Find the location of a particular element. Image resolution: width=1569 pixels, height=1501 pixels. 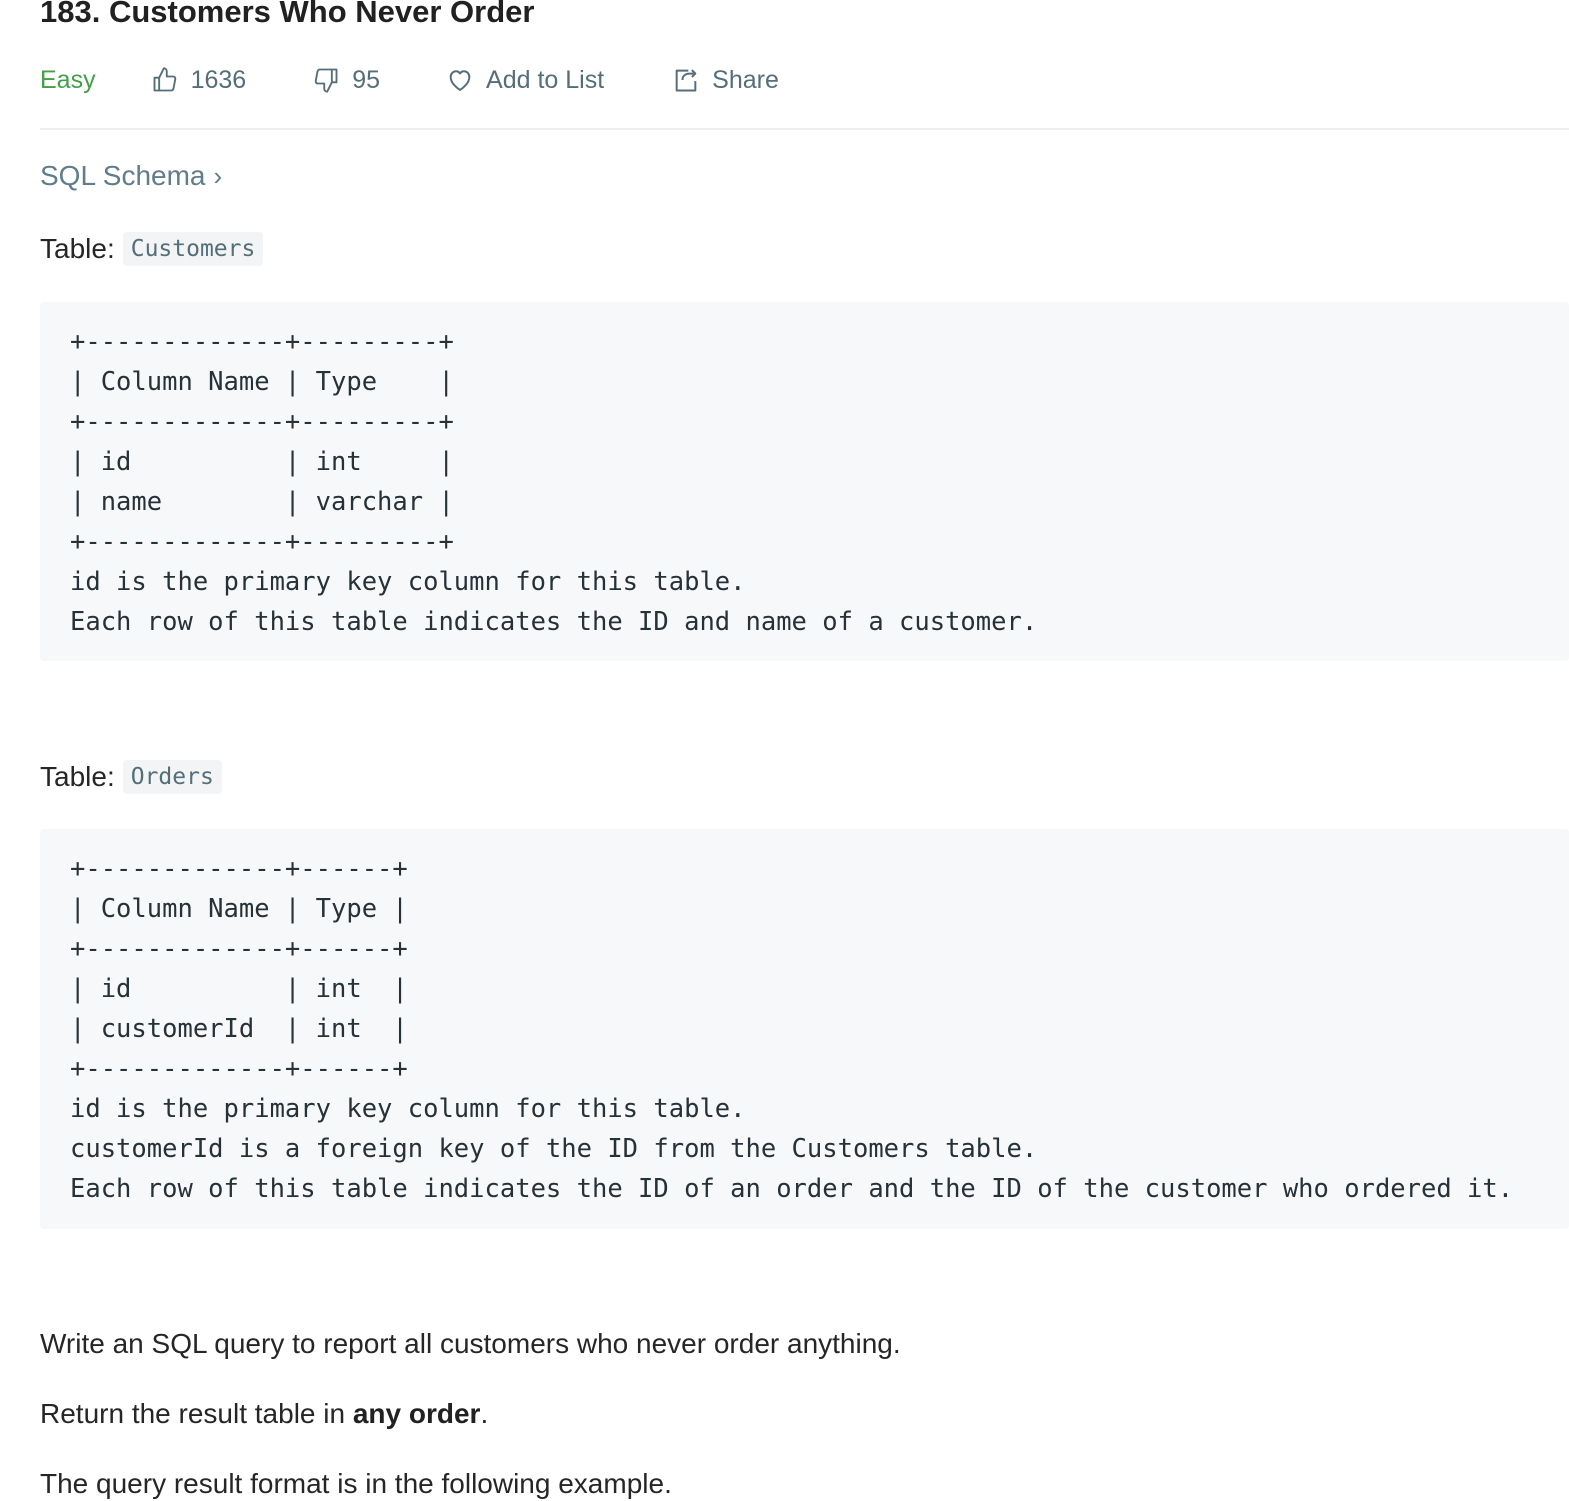

thumbs-up-icon is located at coordinates (164, 79).